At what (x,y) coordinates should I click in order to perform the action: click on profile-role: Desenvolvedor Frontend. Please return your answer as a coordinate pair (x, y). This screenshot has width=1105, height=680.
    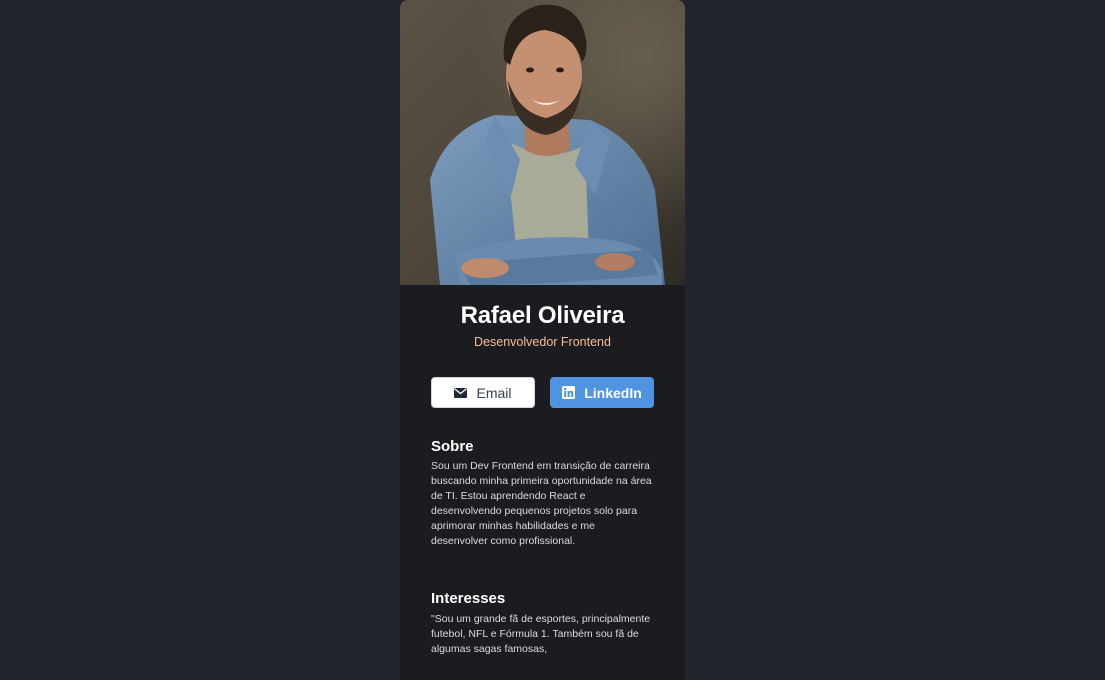
    Looking at the image, I should click on (542, 342).